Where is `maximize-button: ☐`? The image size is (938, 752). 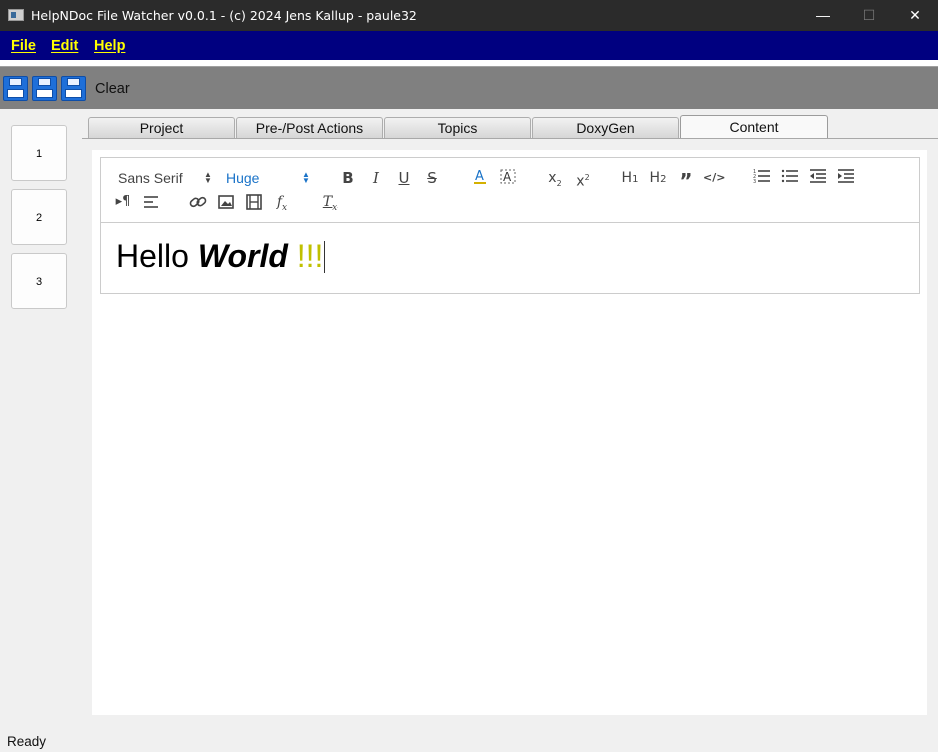 maximize-button: ☐ is located at coordinates (869, 15).